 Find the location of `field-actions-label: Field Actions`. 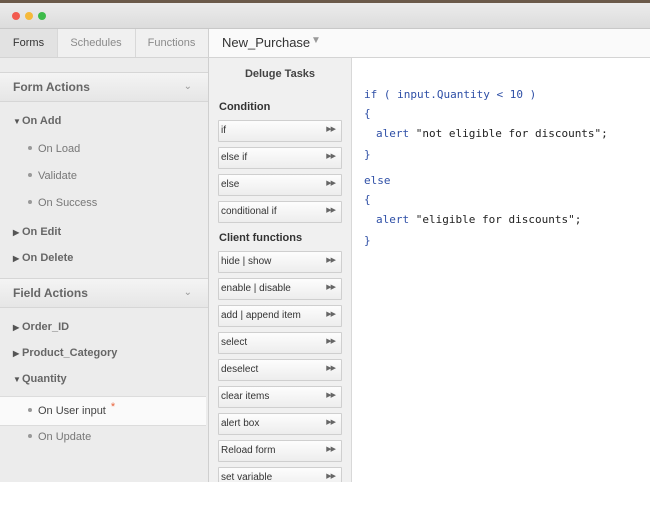

field-actions-label: Field Actions is located at coordinates (50, 293).